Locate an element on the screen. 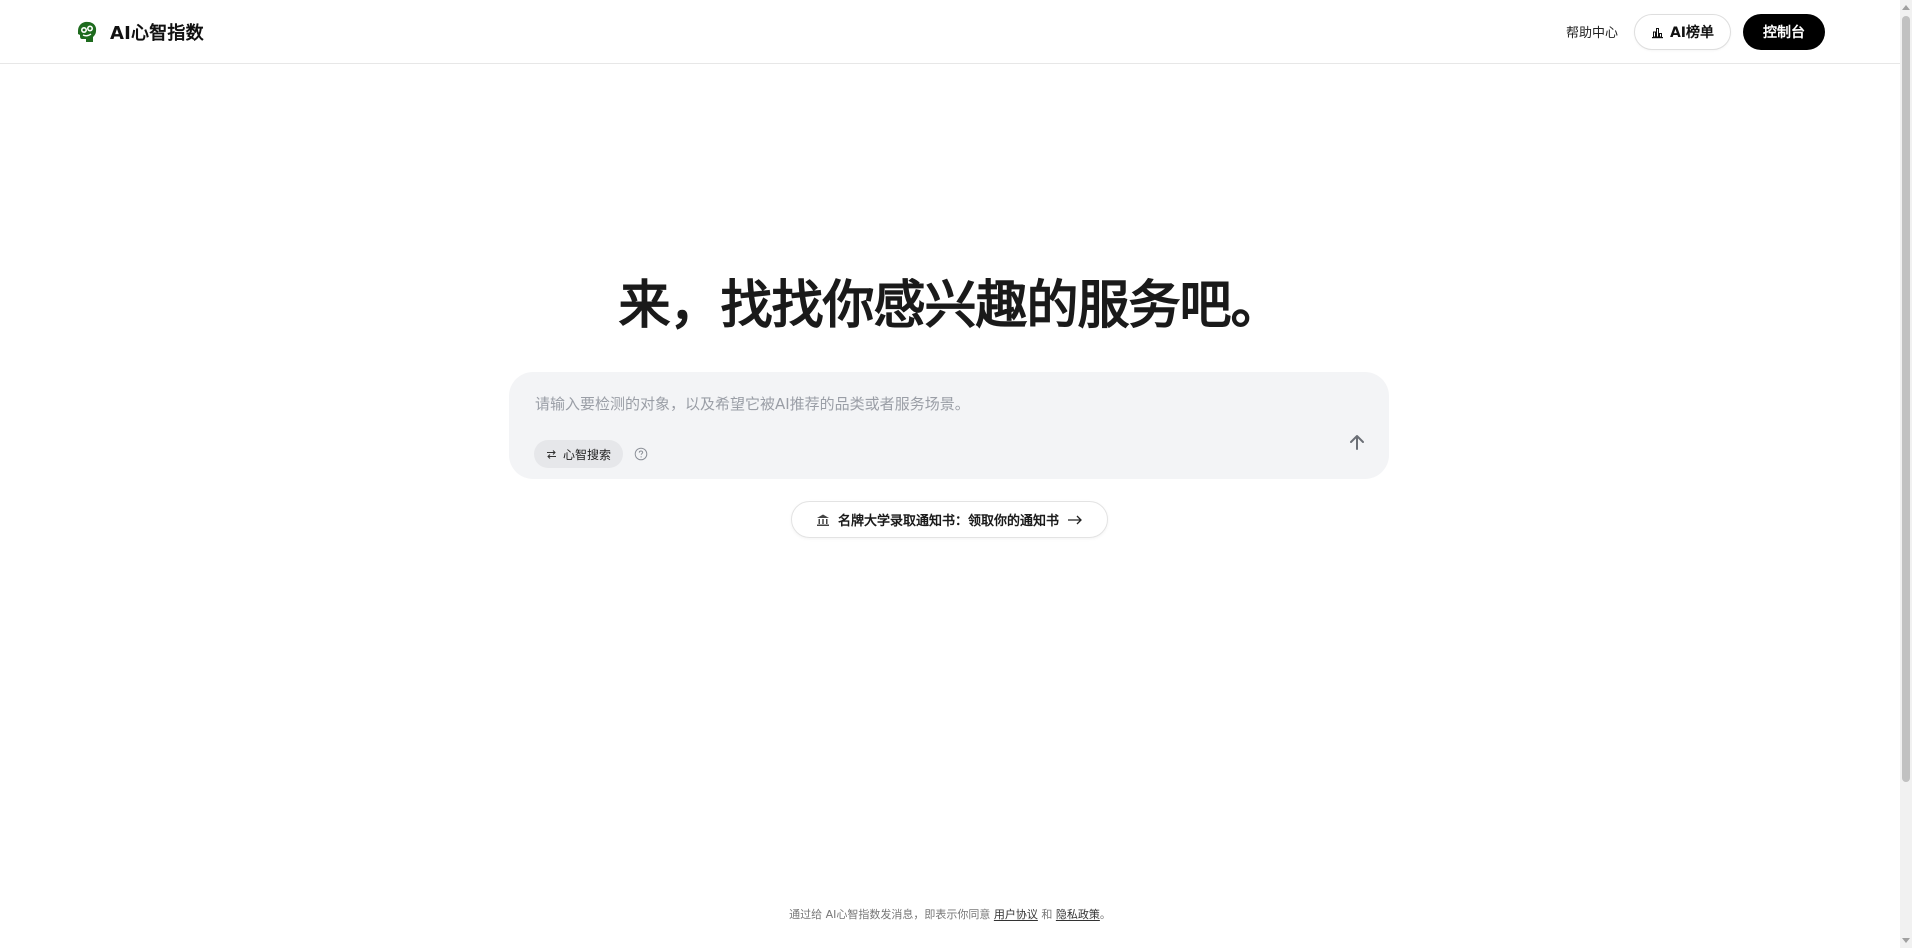 Image resolution: width=1912 pixels, height=948 pixels. arrow-up-icon is located at coordinates (1357, 442).